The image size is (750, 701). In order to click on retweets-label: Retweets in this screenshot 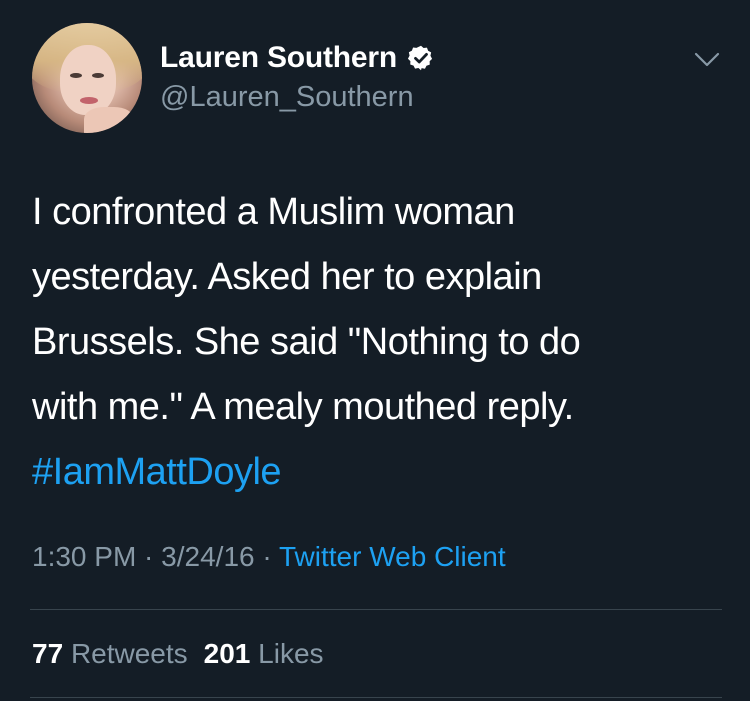, I will do `click(129, 653)`.